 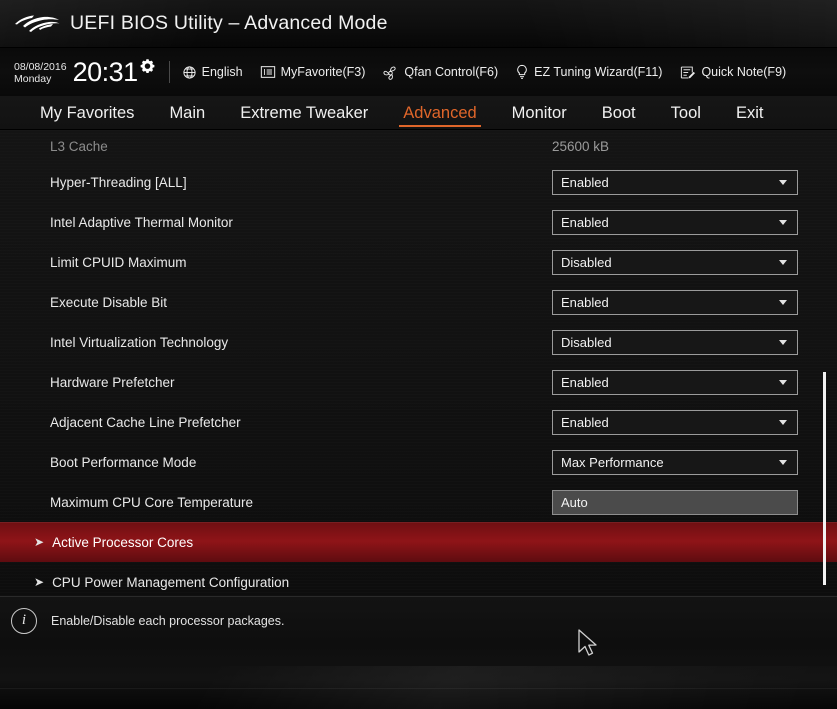 What do you see at coordinates (304, 113) in the screenshot?
I see `tab-extreme-tweaker: Extreme Tweaker` at bounding box center [304, 113].